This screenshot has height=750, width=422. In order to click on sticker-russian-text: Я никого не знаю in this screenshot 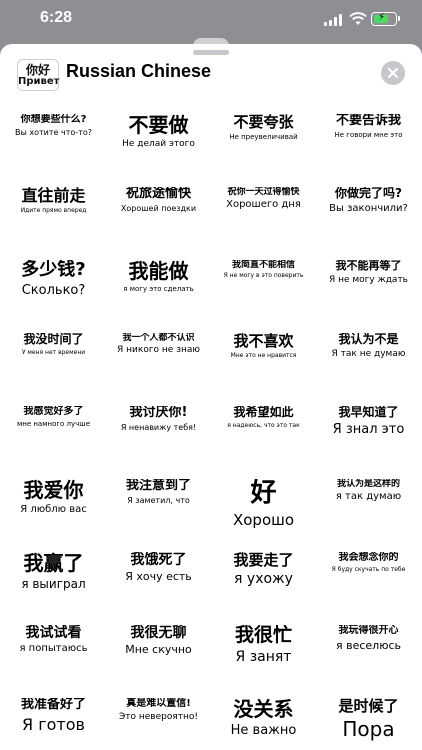, I will do `click(158, 350)`.